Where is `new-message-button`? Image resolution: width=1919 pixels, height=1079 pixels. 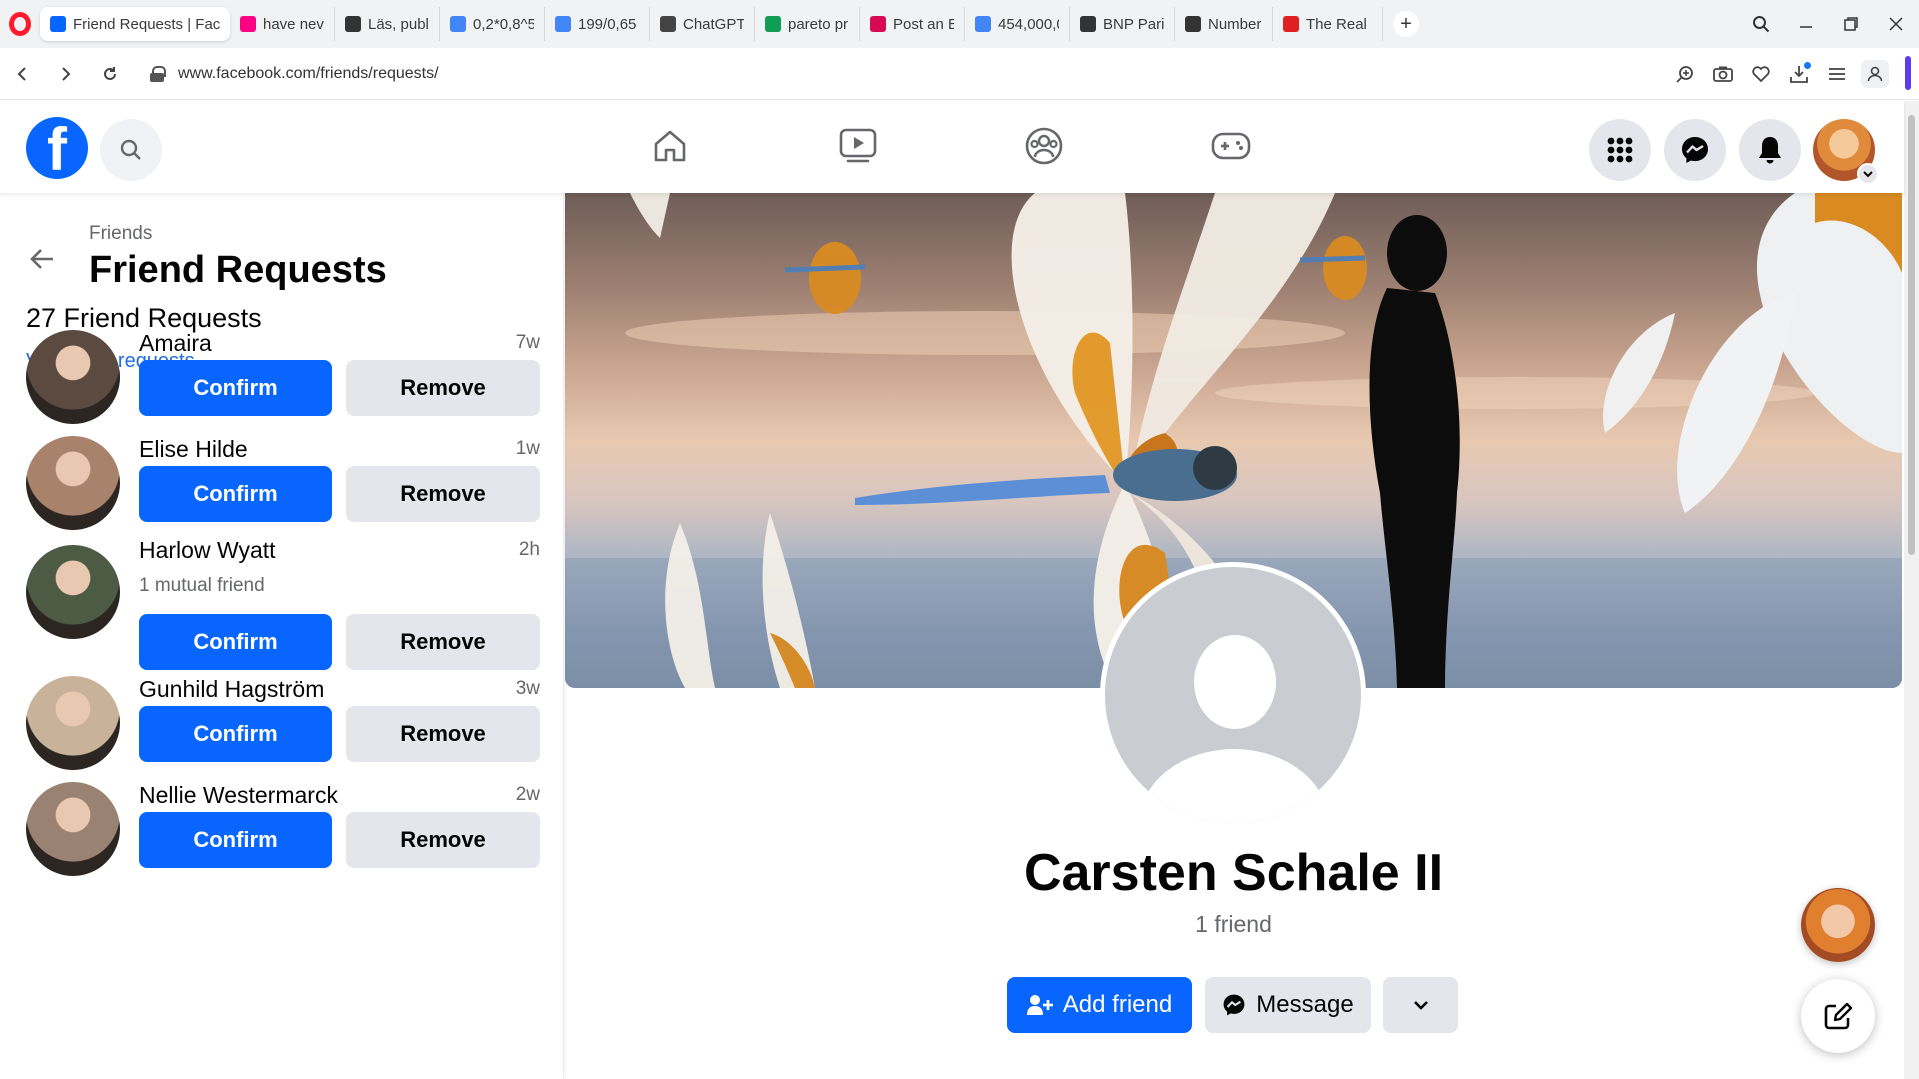
new-message-button is located at coordinates (1838, 1016).